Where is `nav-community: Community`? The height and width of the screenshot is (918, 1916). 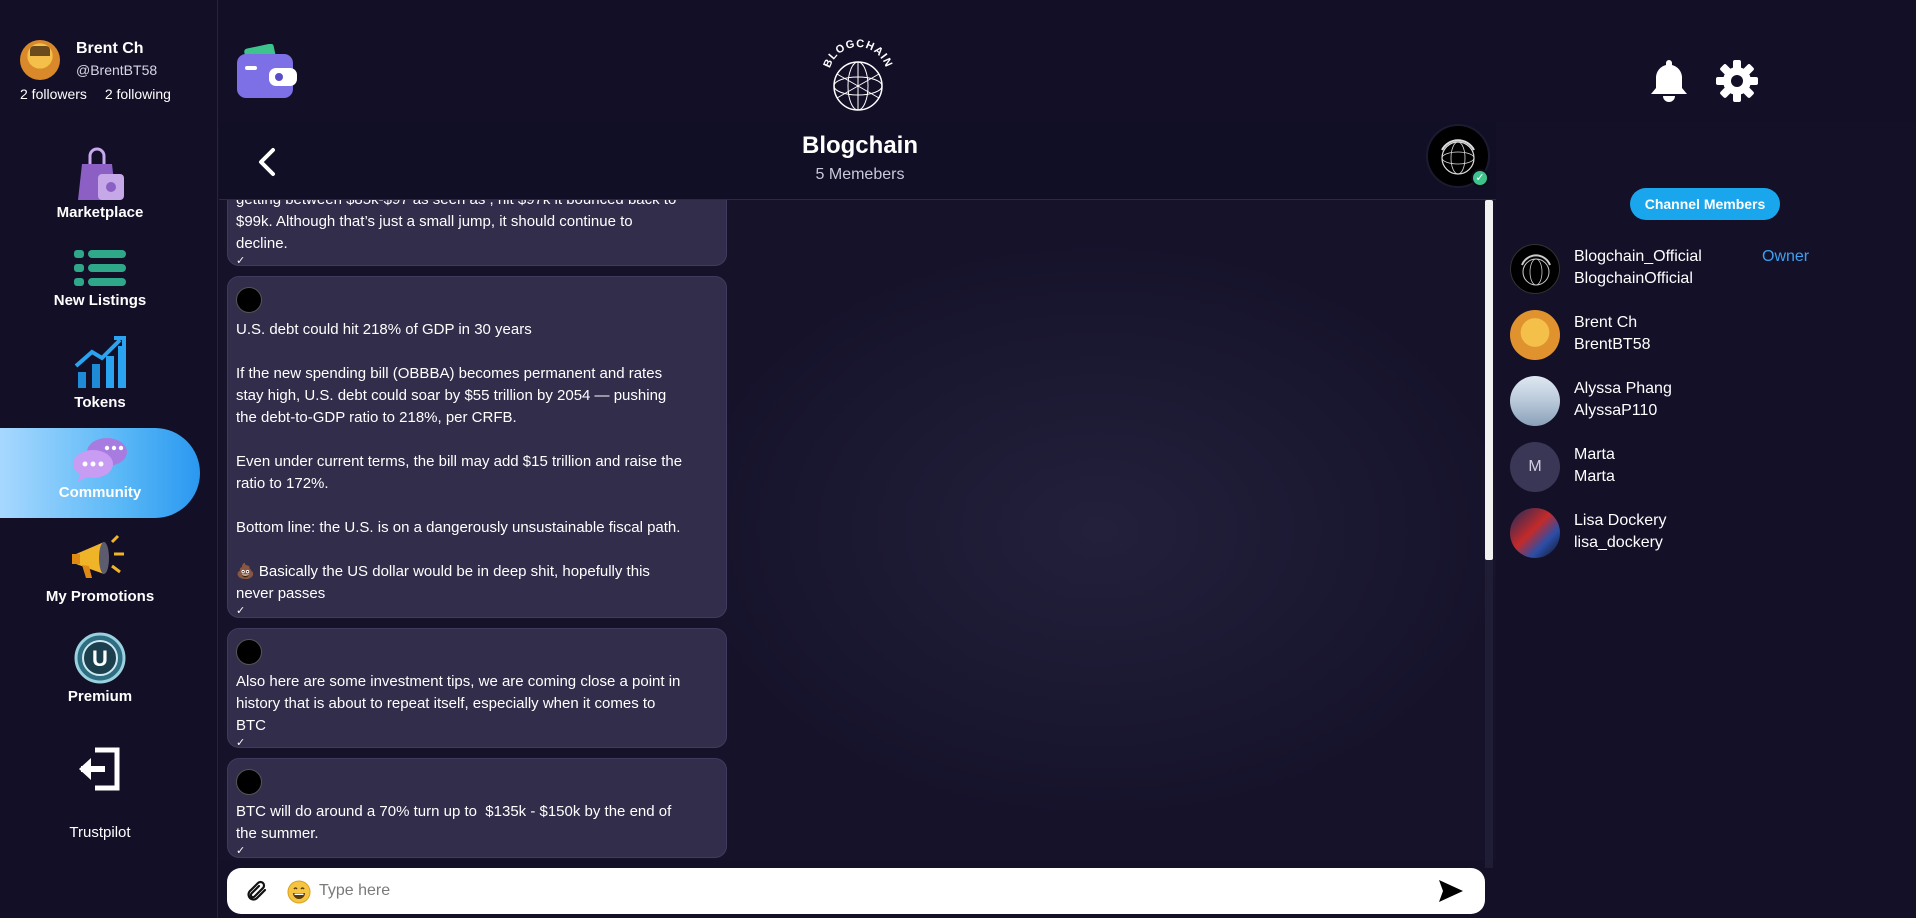
nav-community: Community is located at coordinates (100, 473).